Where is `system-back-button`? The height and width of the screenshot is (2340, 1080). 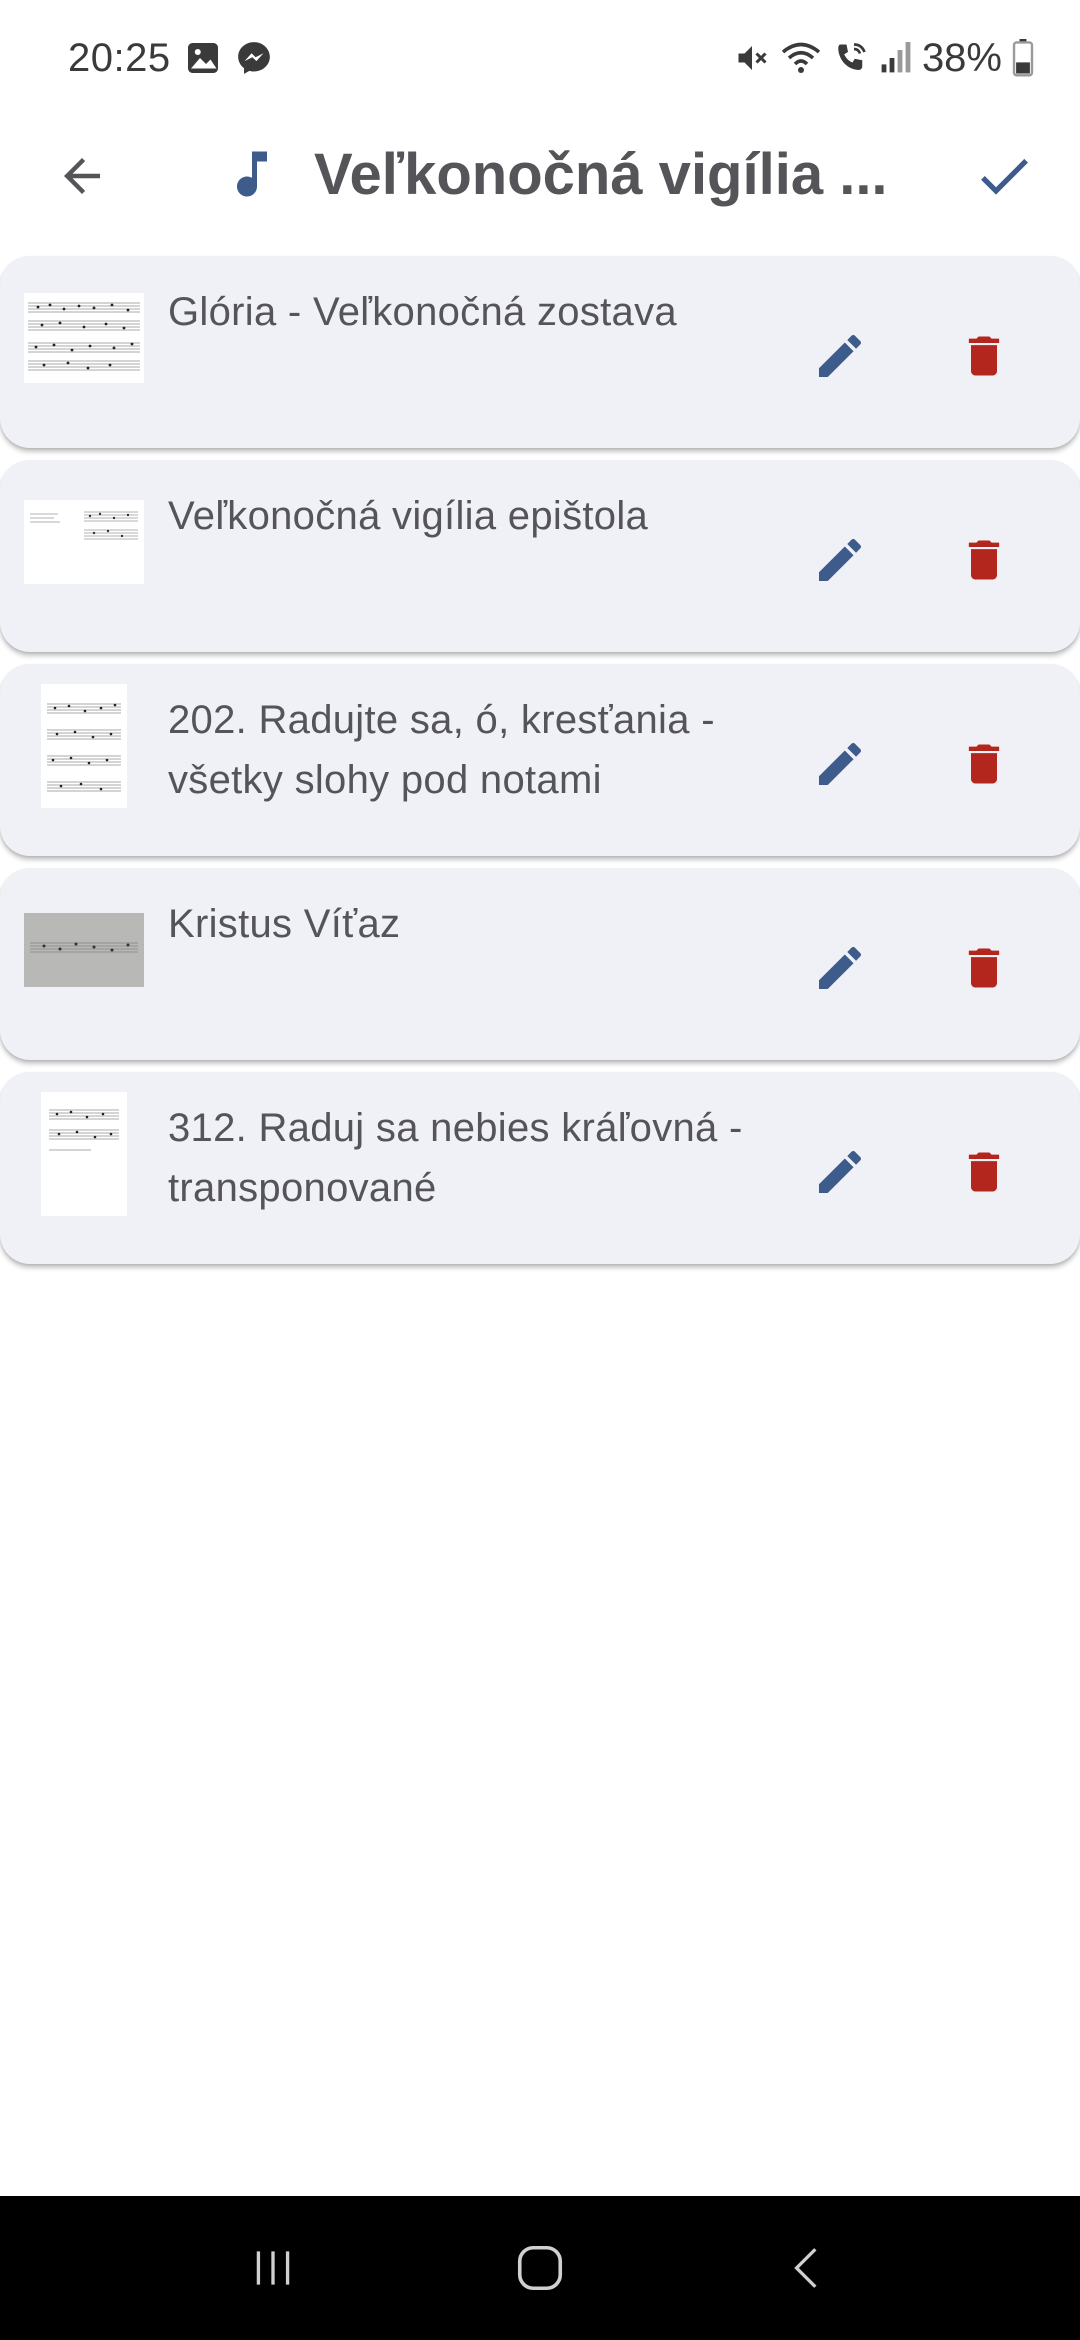
system-back-button is located at coordinates (807, 2268).